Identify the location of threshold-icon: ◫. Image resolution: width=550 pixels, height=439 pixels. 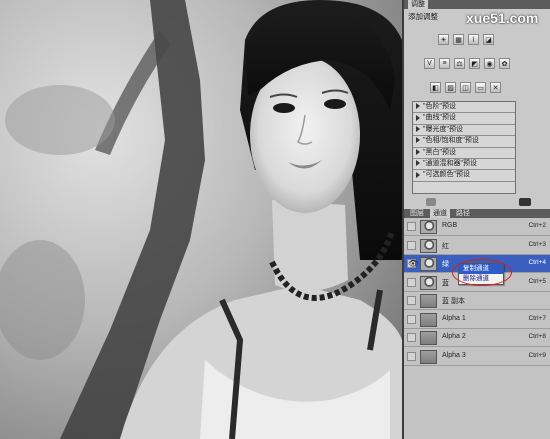
(465, 87).